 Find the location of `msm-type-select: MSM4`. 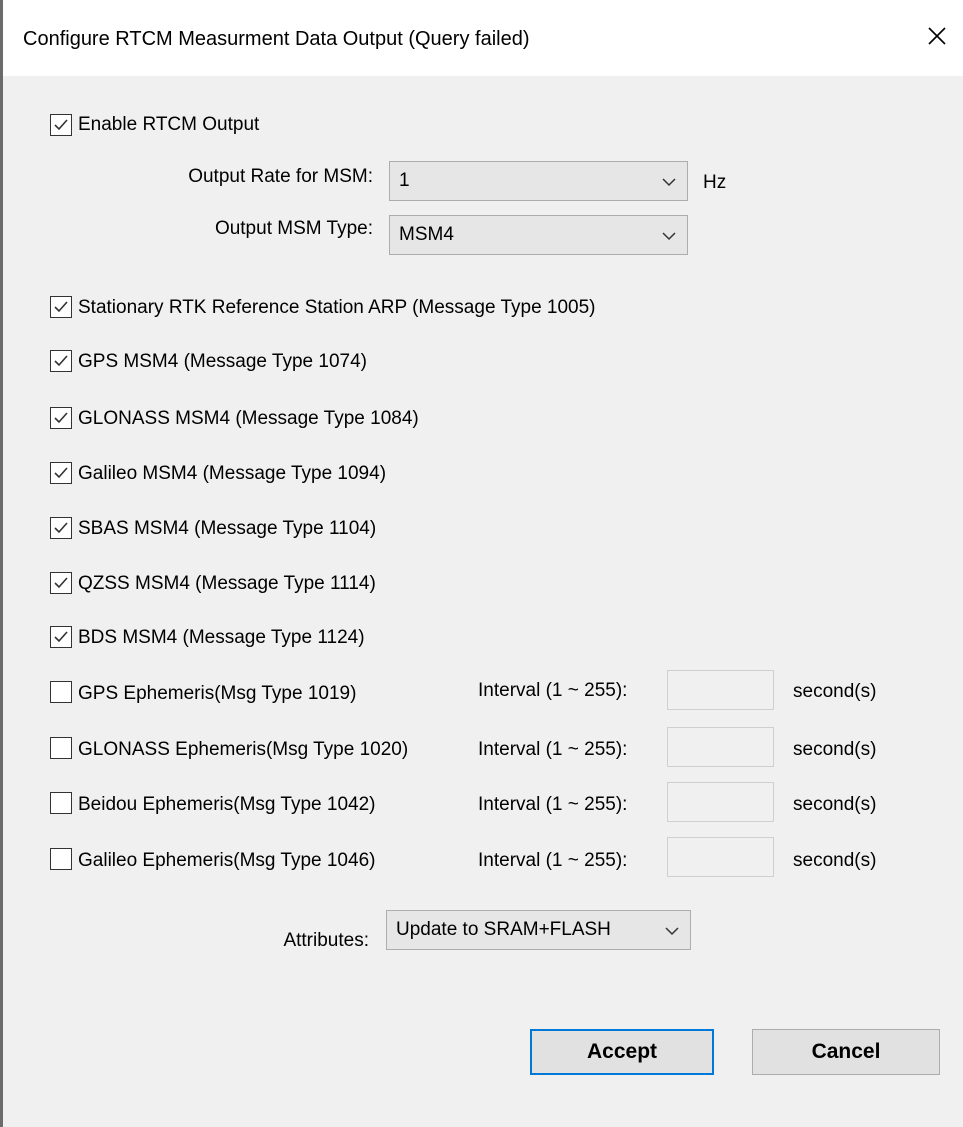

msm-type-select: MSM4 is located at coordinates (538, 235).